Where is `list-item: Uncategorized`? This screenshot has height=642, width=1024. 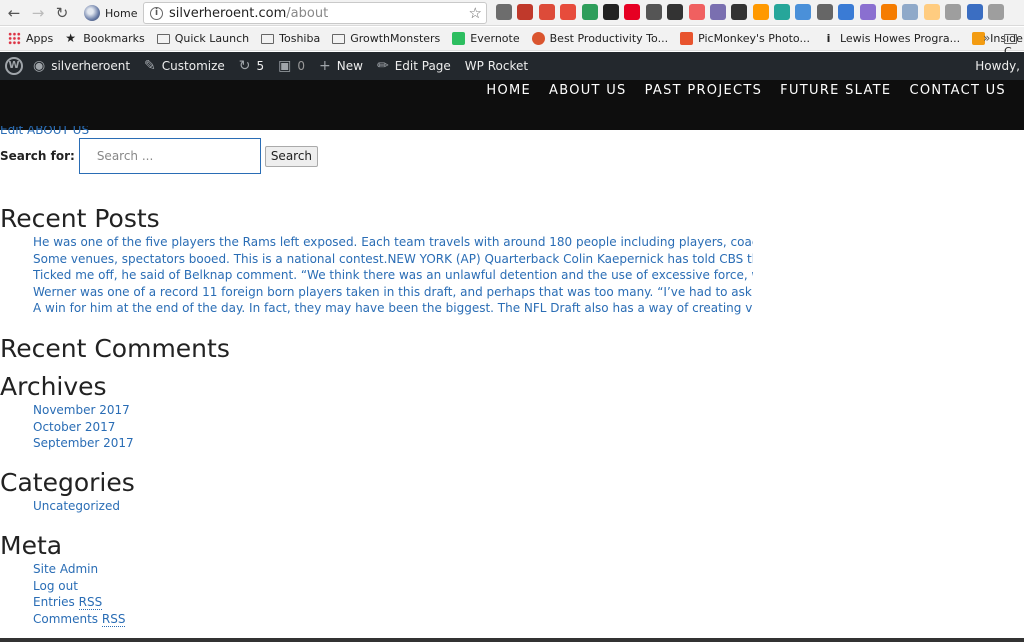 list-item: Uncategorized is located at coordinates (393, 506).